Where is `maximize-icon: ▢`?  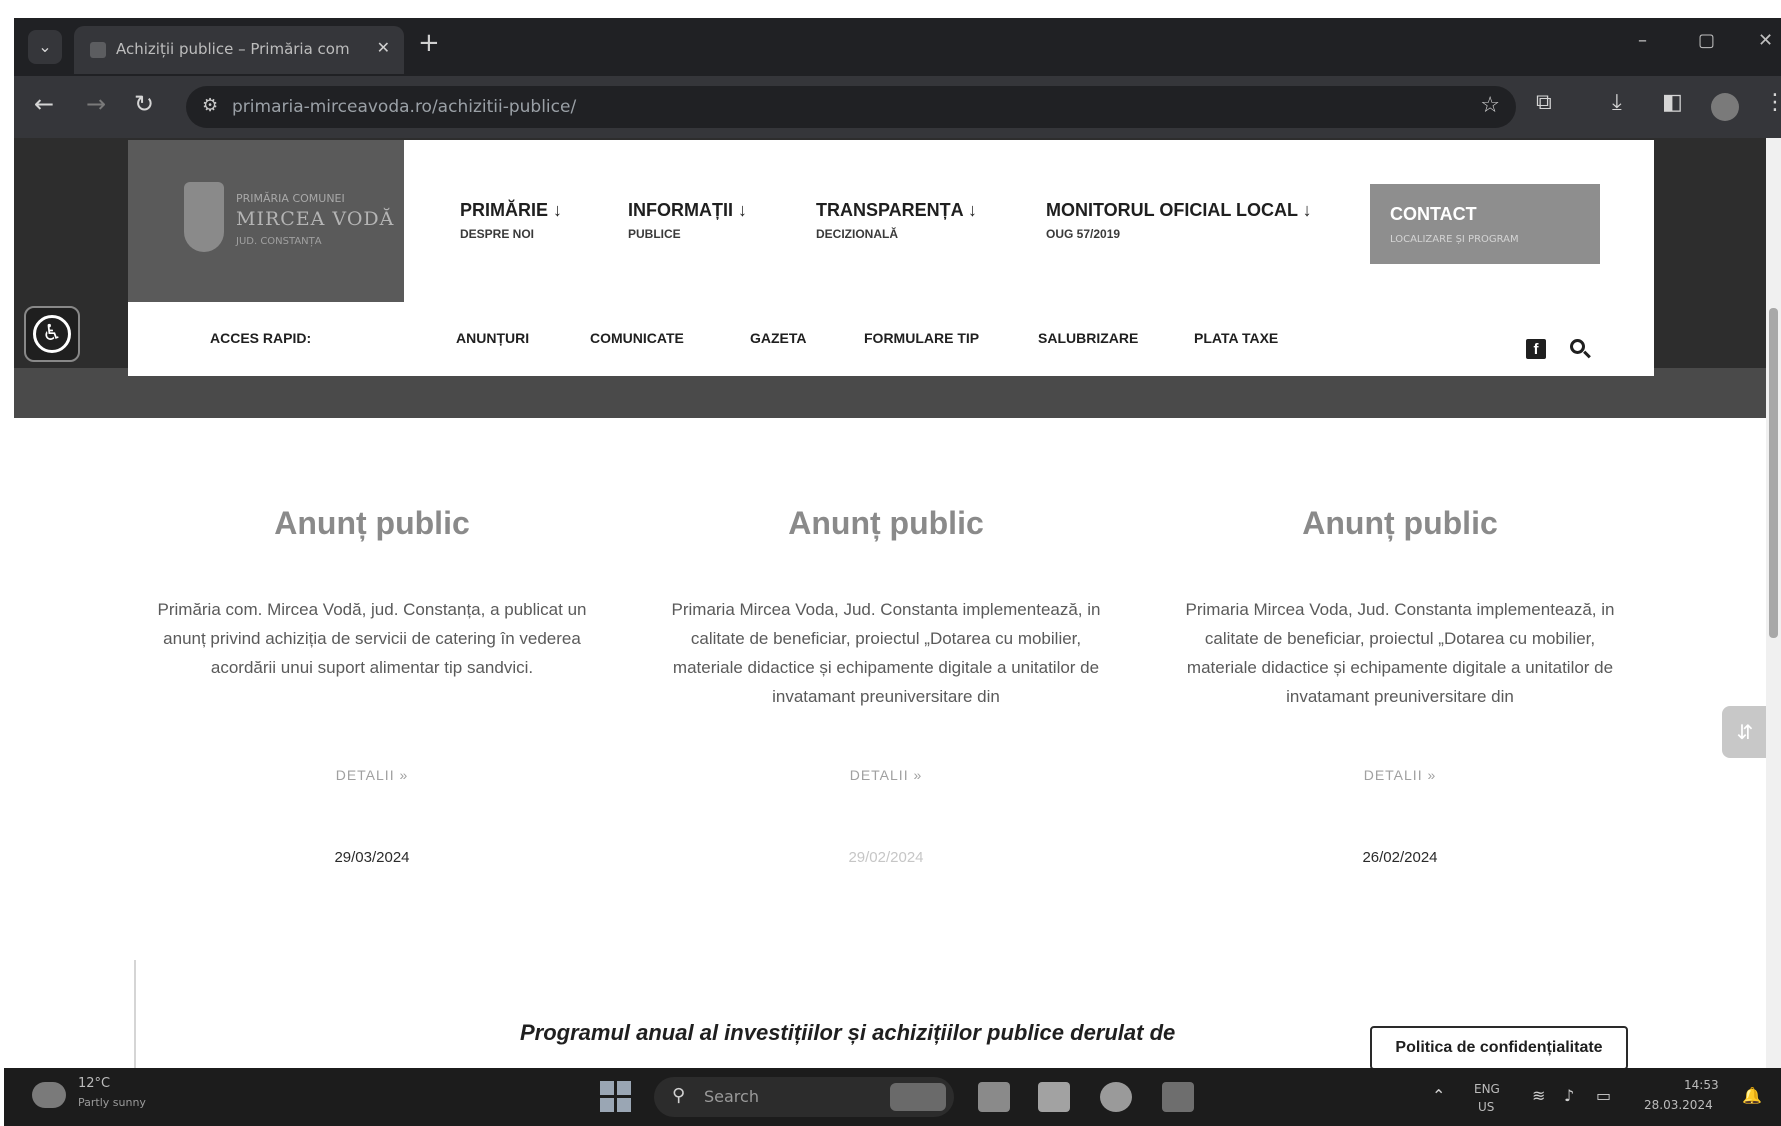
maximize-icon: ▢ is located at coordinates (1706, 40).